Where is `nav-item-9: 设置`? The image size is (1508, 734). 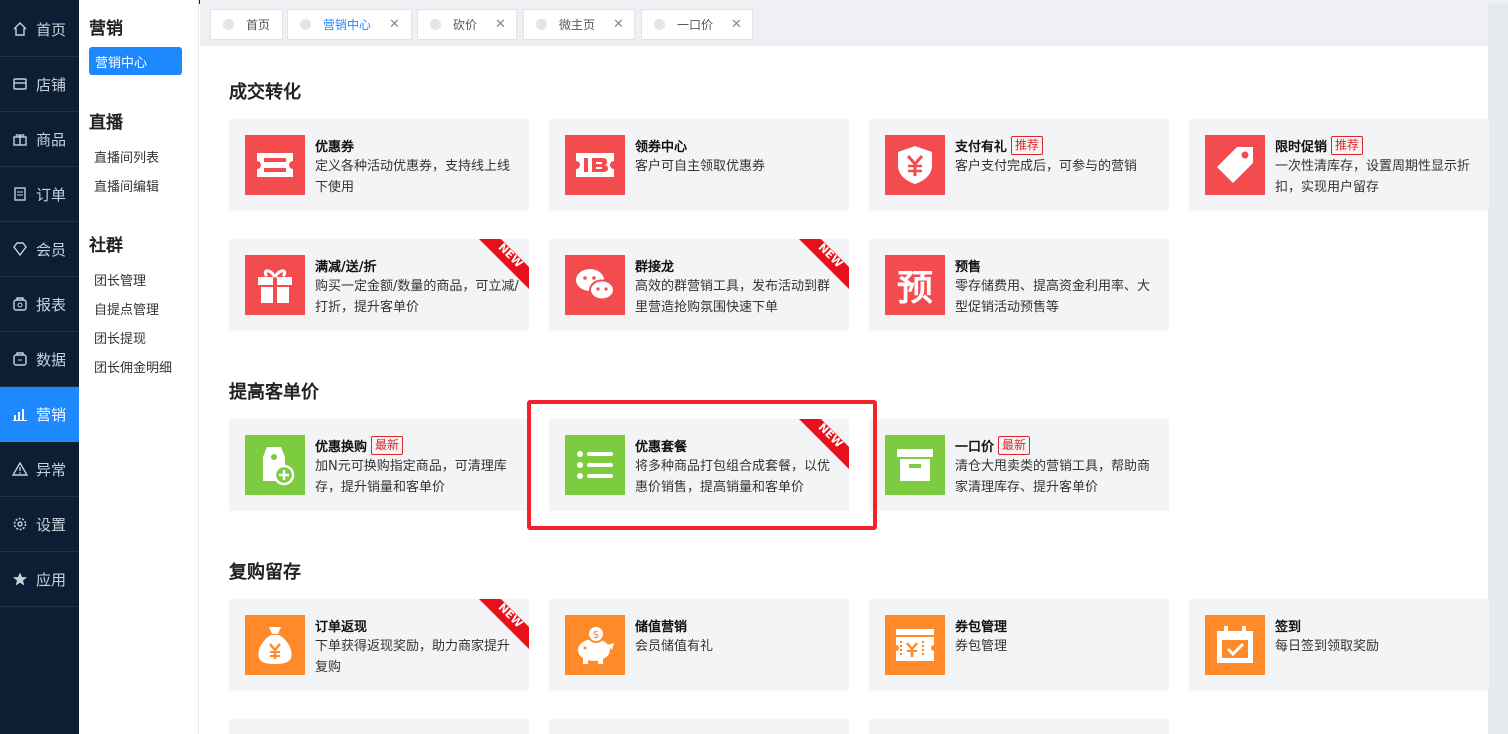 nav-item-9: 设置 is located at coordinates (39, 524).